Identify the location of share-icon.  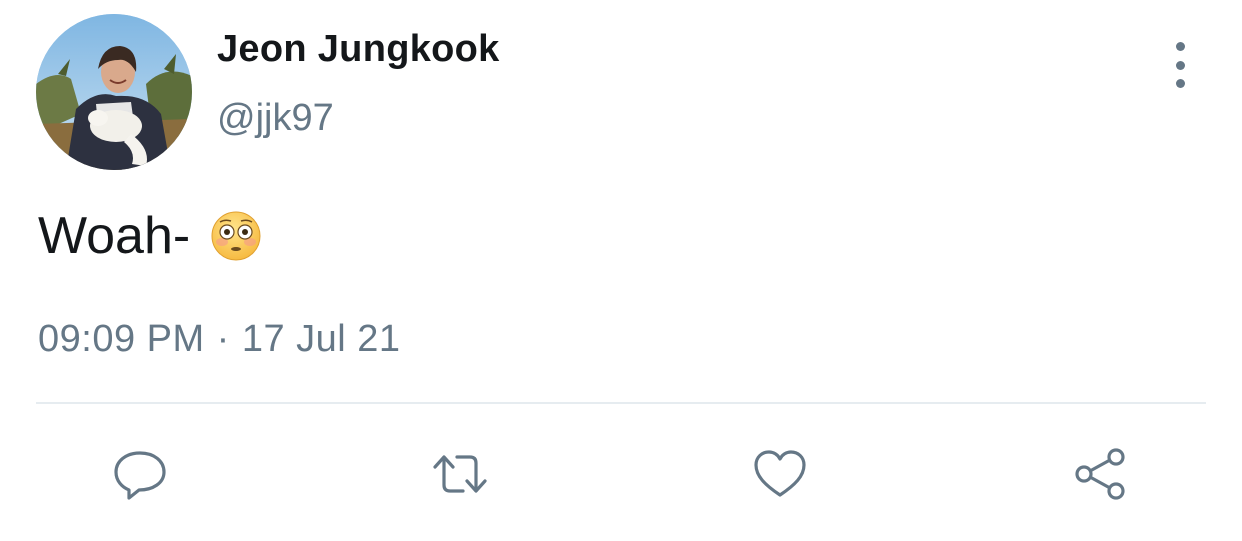
(1100, 474).